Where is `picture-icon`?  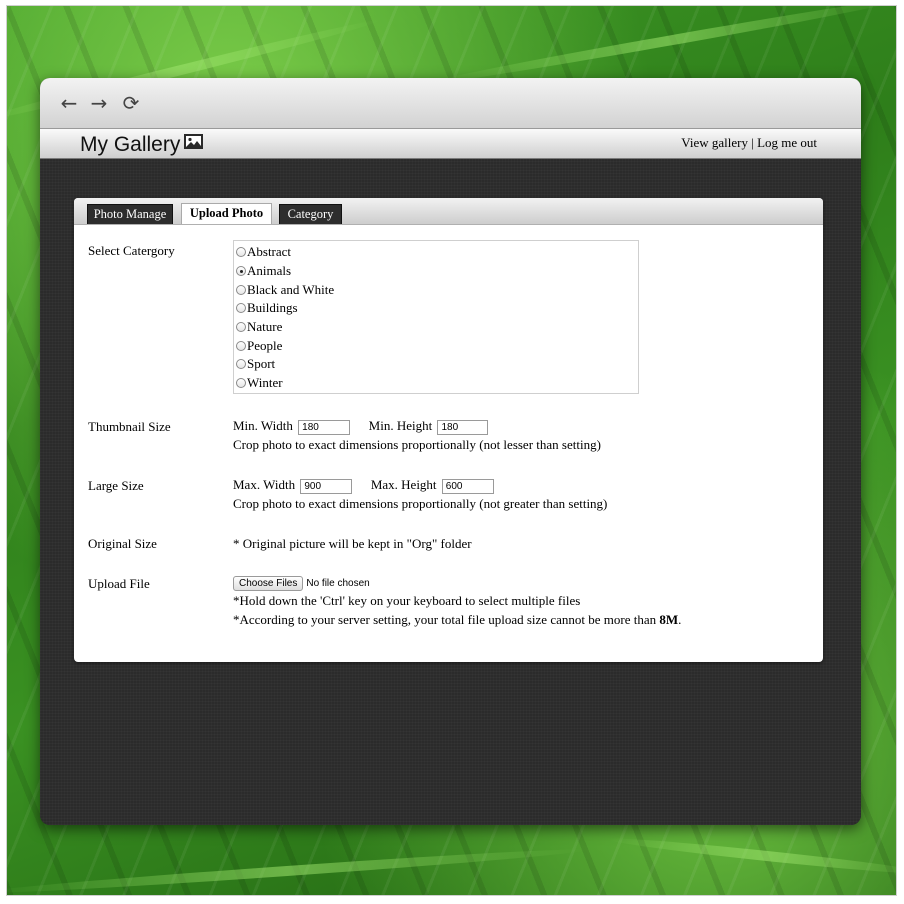 picture-icon is located at coordinates (194, 143).